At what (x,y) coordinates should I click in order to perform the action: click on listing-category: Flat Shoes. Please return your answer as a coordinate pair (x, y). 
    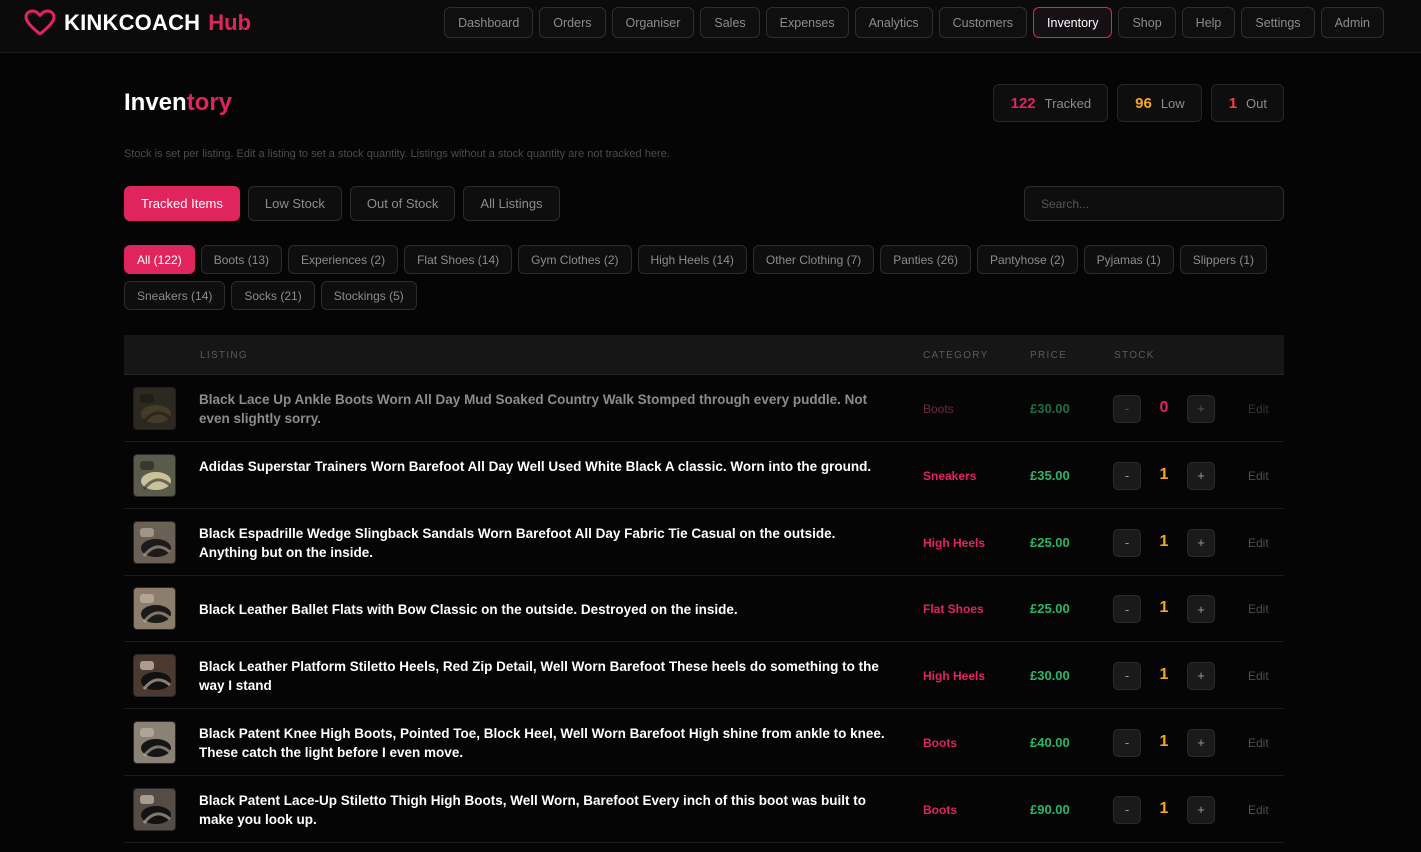
    Looking at the image, I should click on (953, 609).